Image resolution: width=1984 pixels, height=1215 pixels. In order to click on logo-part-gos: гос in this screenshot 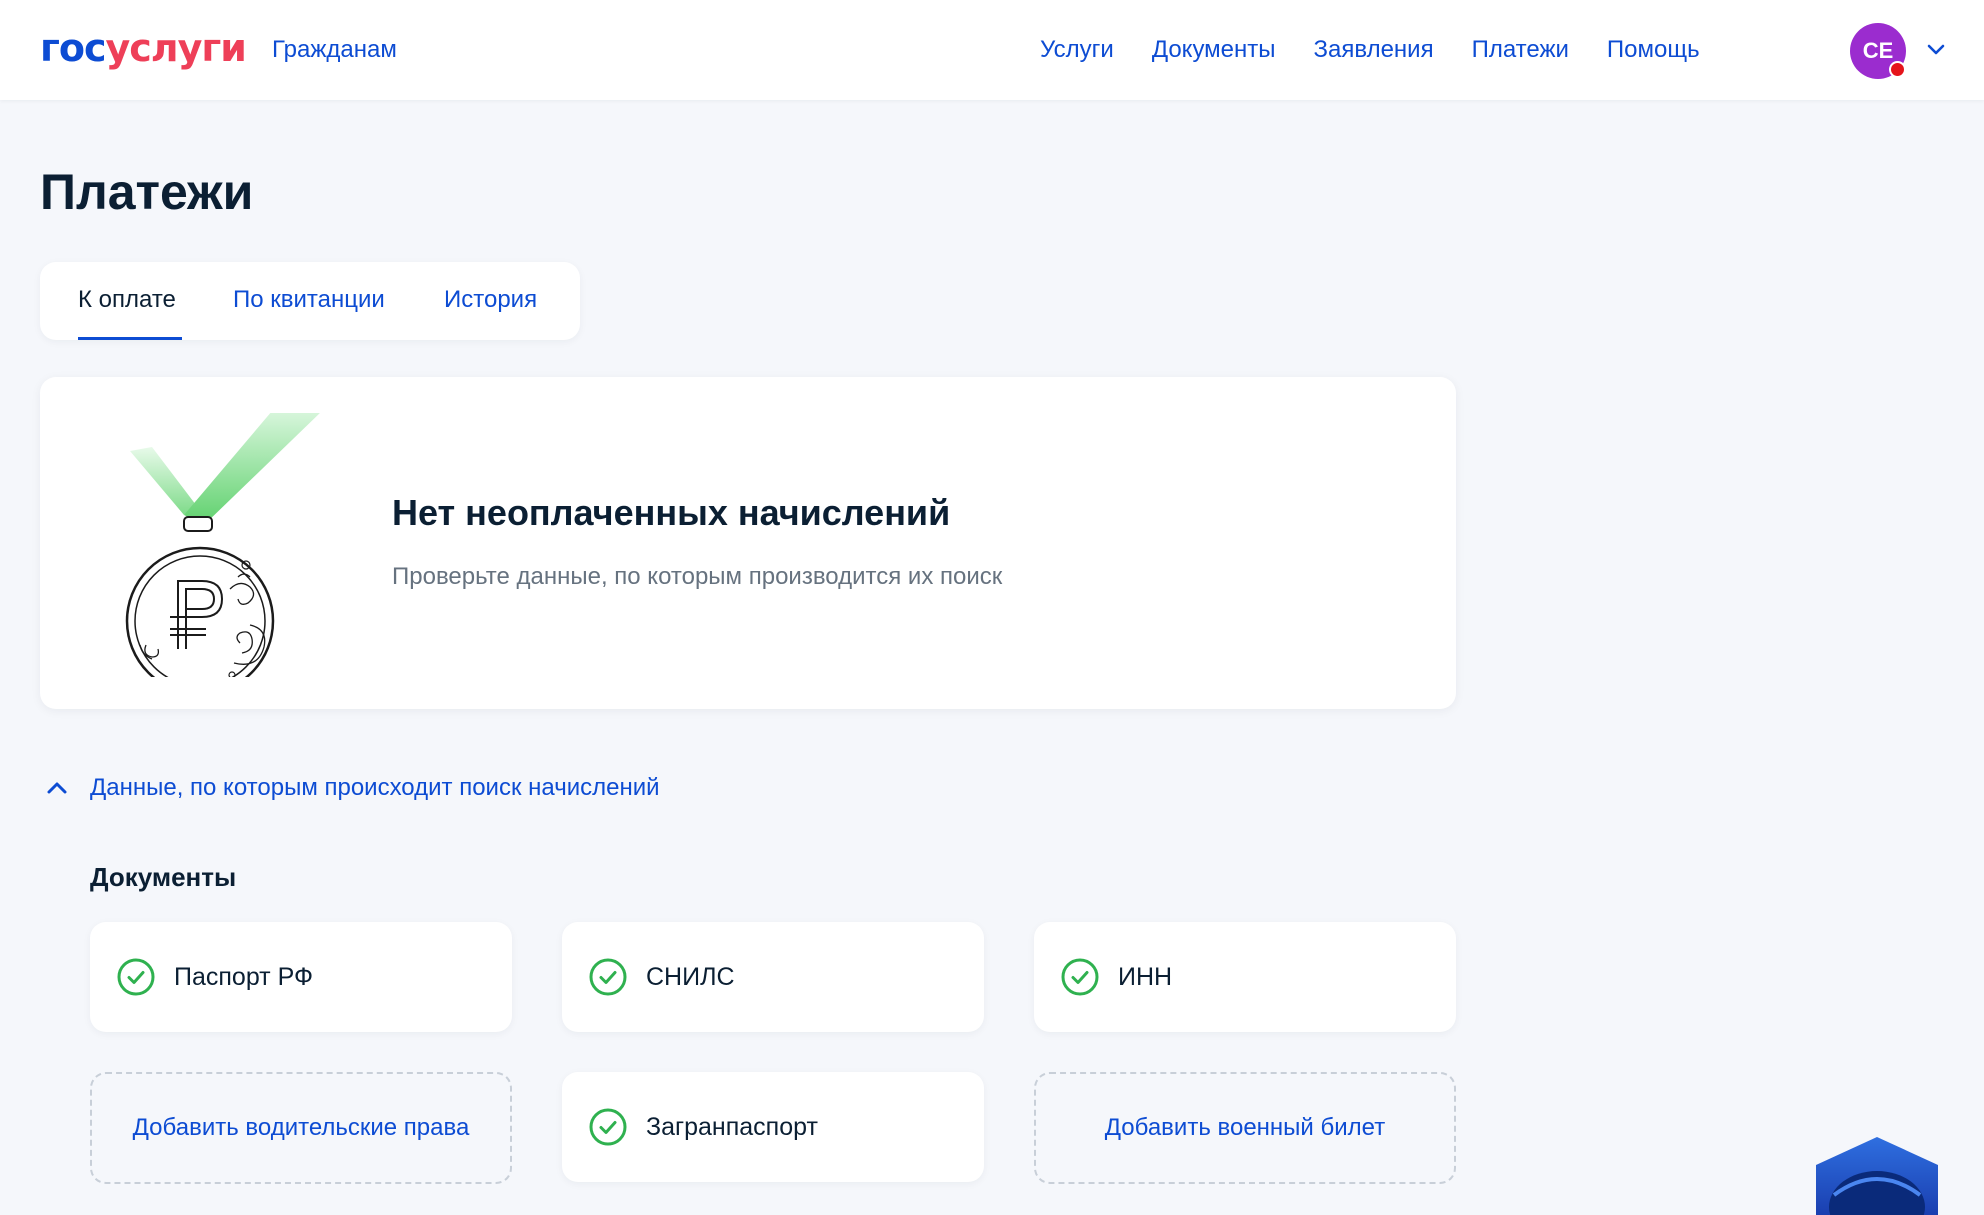, I will do `click(73, 48)`.